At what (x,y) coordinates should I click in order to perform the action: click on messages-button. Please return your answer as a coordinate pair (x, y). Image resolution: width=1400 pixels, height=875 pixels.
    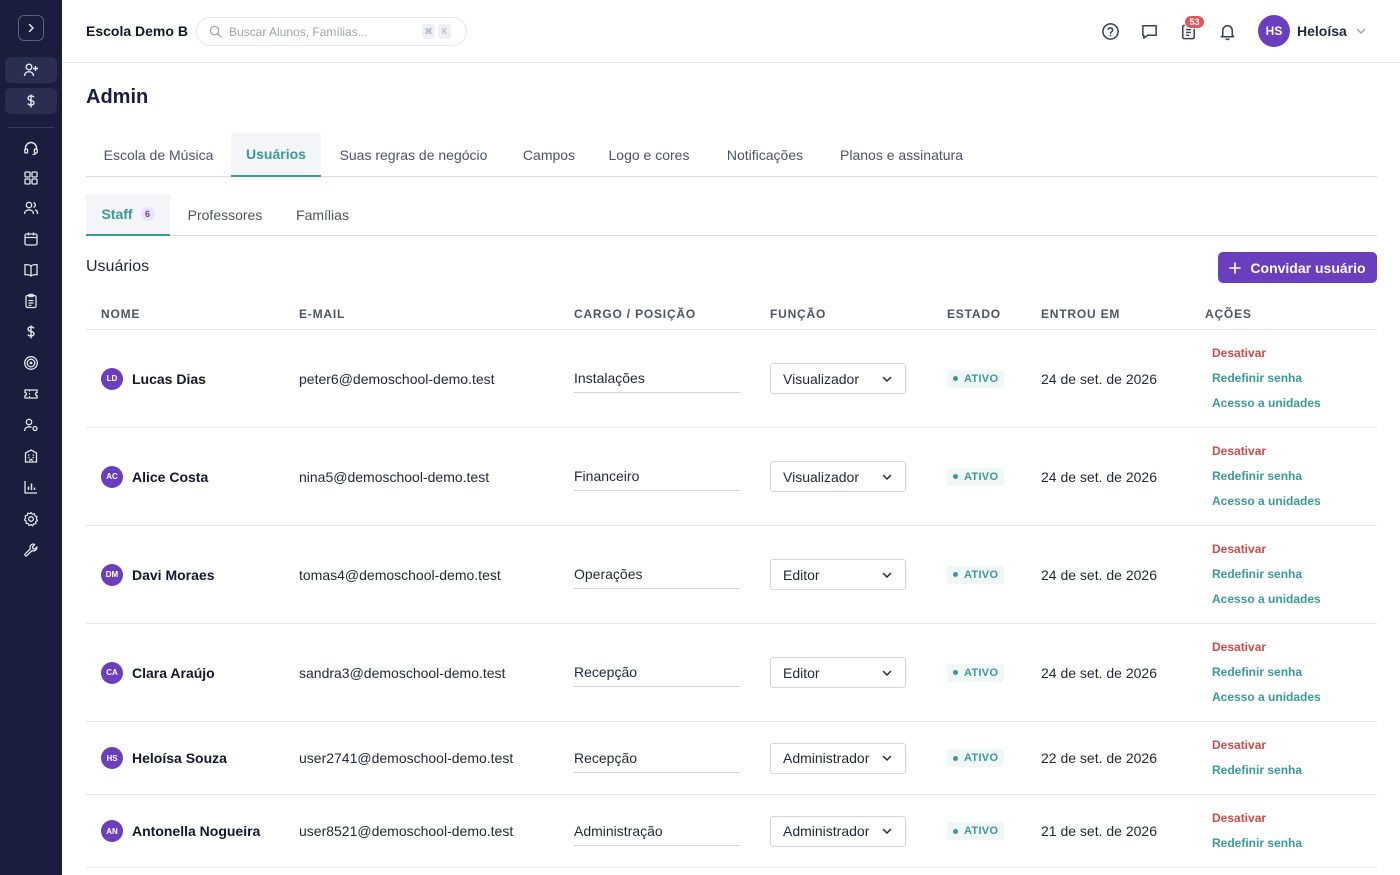
    Looking at the image, I should click on (1149, 31).